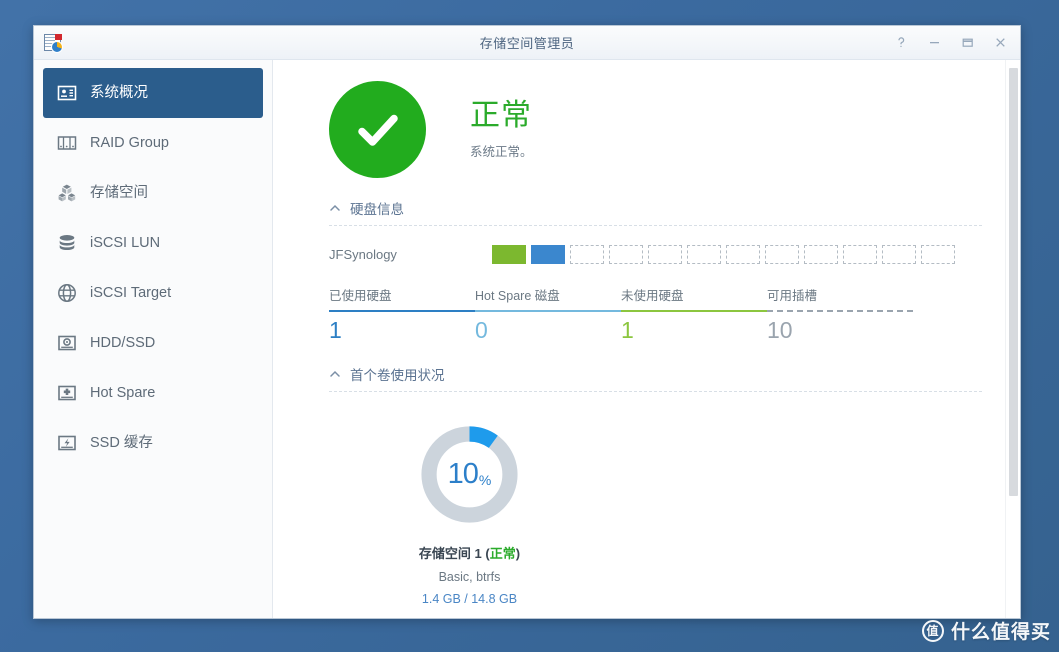 This screenshot has width=1059, height=652. What do you see at coordinates (652, 296) in the screenshot?
I see `stat-label: 未使用硬盘` at bounding box center [652, 296].